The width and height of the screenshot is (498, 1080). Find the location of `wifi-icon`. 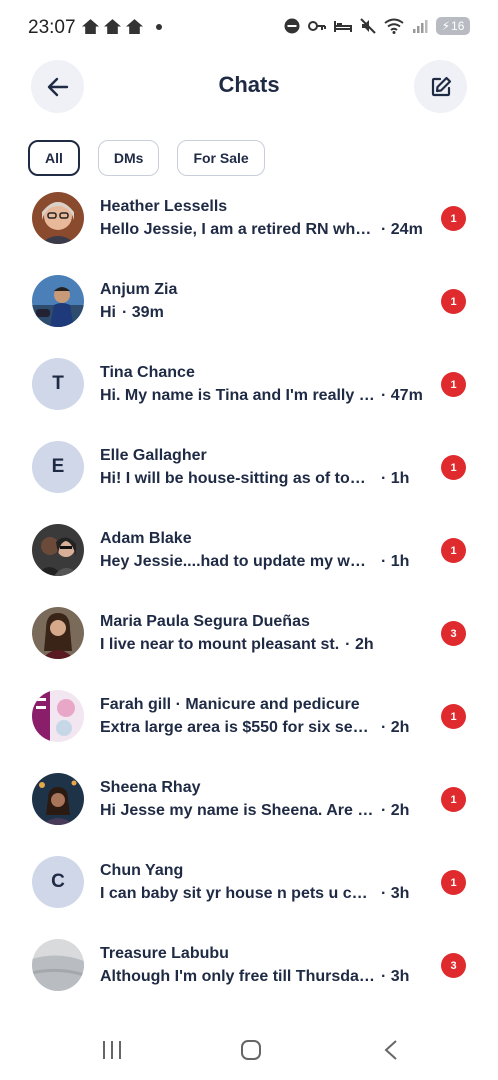

wifi-icon is located at coordinates (394, 26).